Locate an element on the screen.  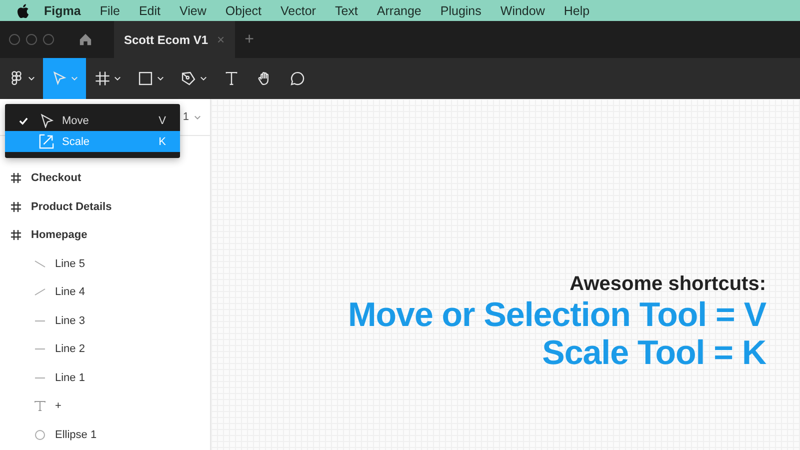
app-menu: Figma is located at coordinates (62, 11).